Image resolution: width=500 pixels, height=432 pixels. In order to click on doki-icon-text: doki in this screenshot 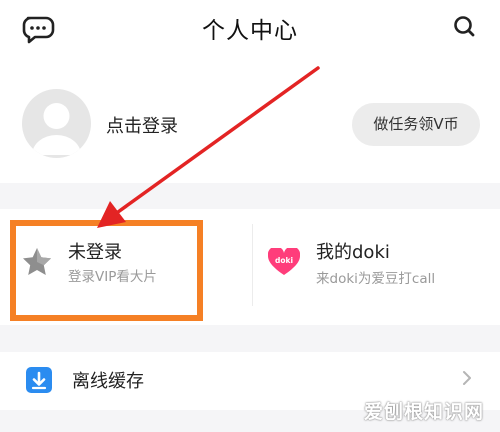, I will do `click(284, 260)`.